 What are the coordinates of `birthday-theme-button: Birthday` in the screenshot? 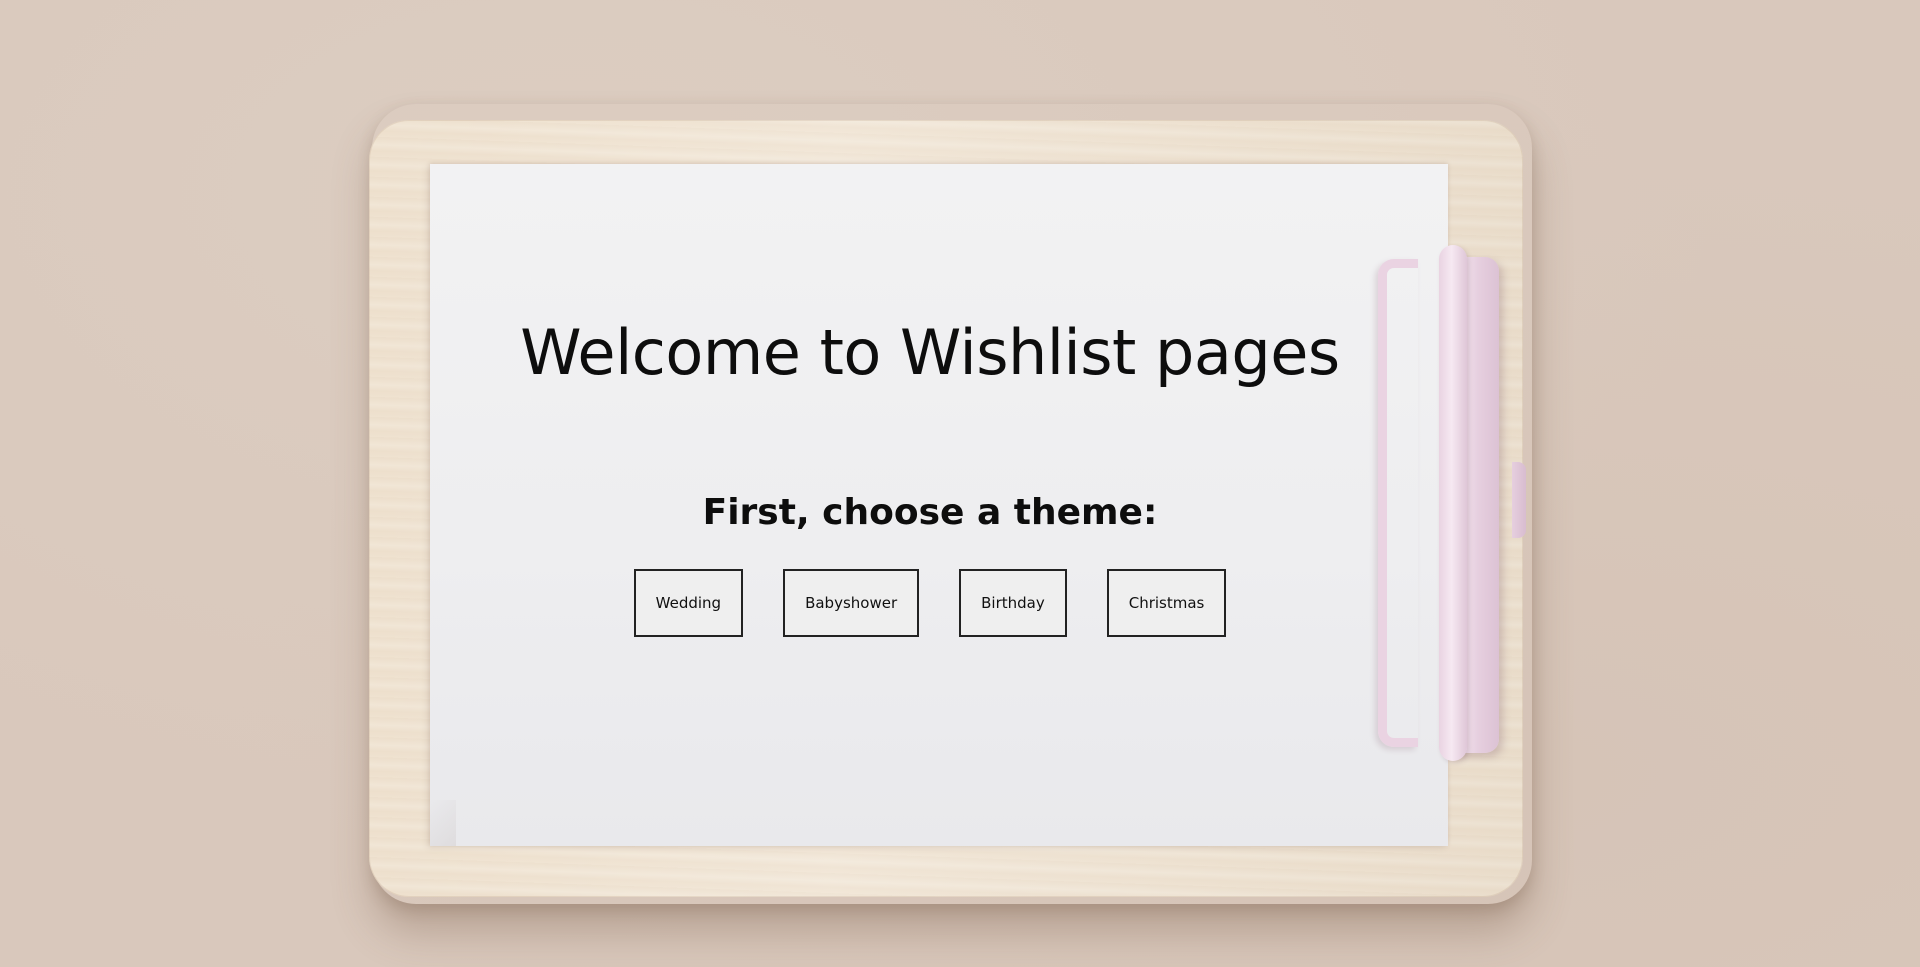 It's located at (1013, 603).